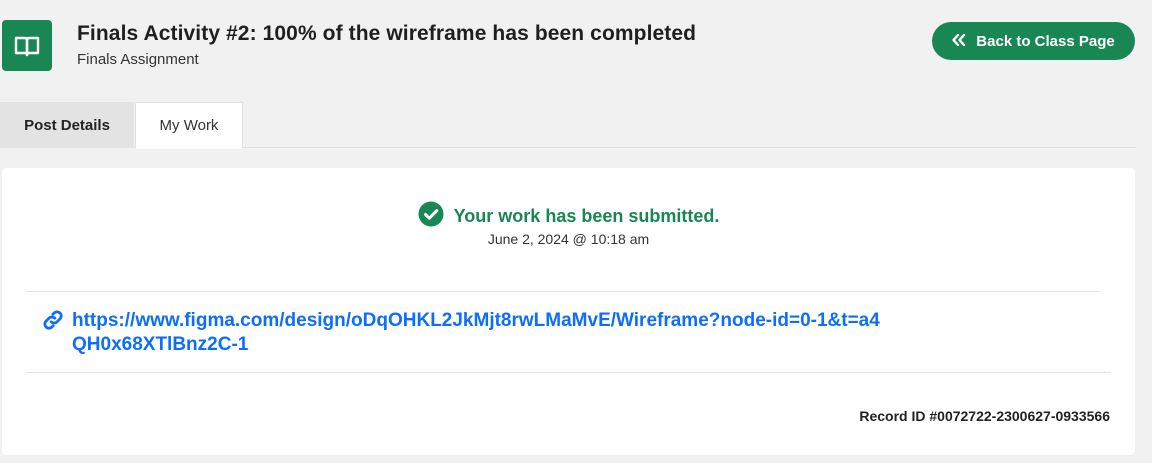  Describe the element at coordinates (586, 216) in the screenshot. I see `submission-status-text: Your work has been submitted.` at that location.